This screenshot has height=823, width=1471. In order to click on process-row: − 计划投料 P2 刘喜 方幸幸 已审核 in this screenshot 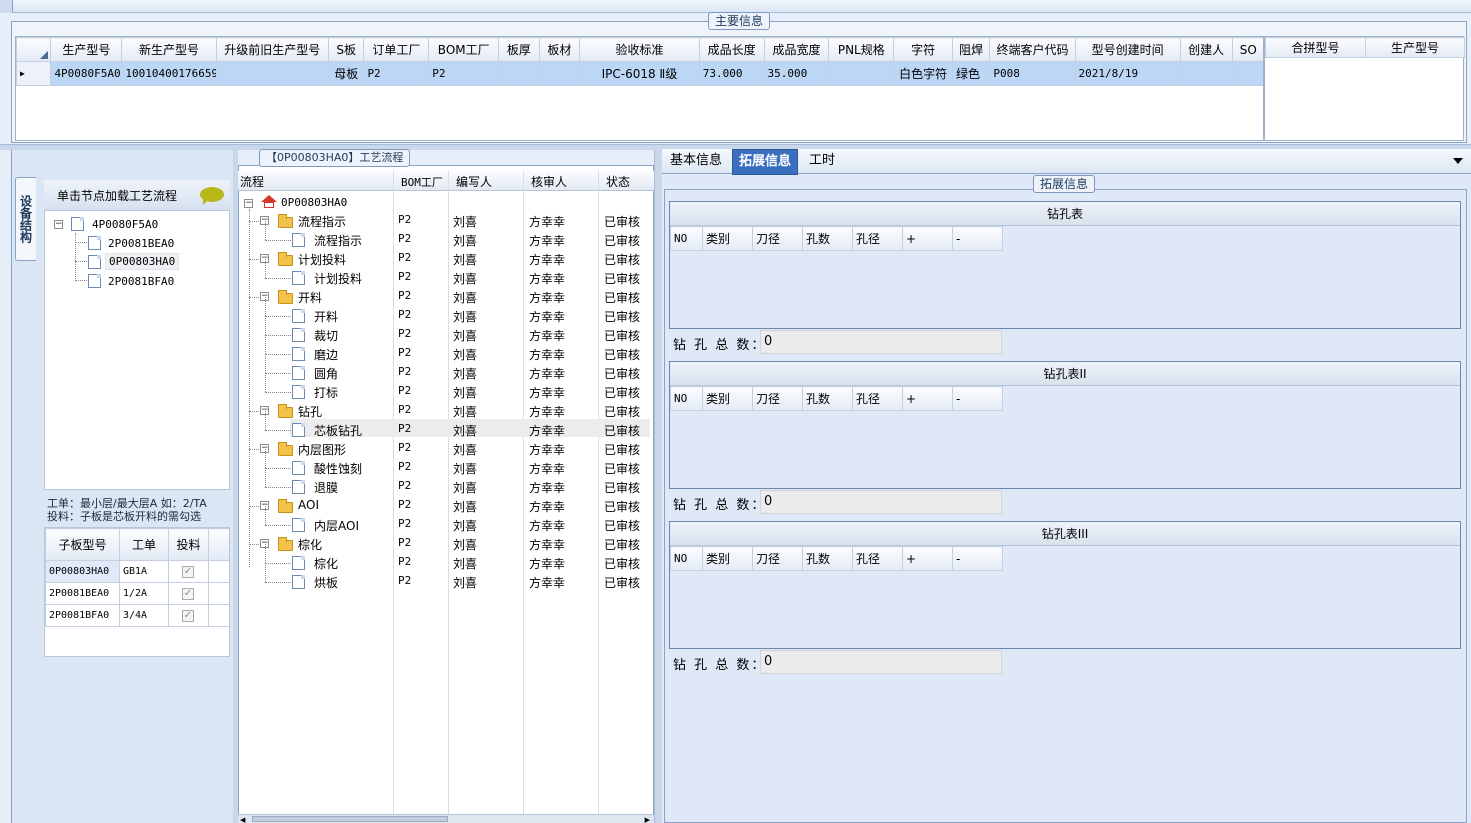, I will do `click(446, 258)`.